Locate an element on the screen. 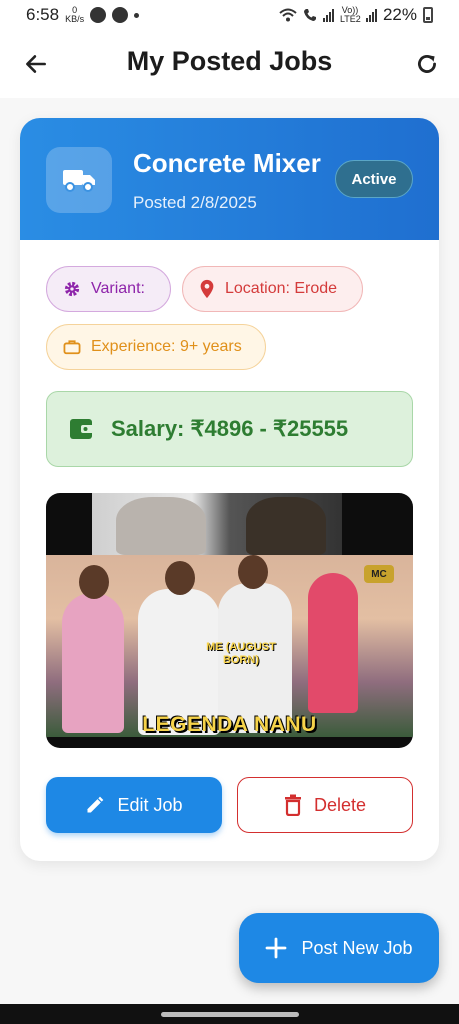  call-icon is located at coordinates (309, 15).